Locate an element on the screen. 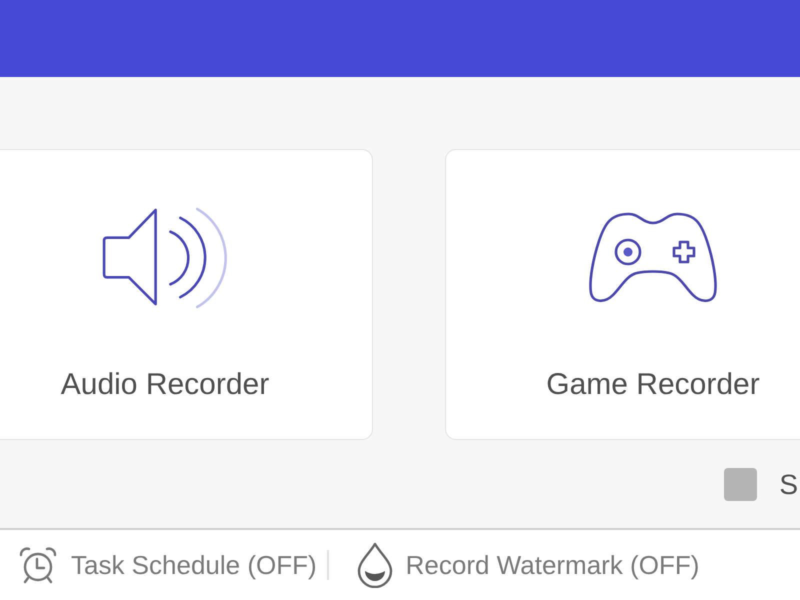 The width and height of the screenshot is (800, 600). game-controller-icon is located at coordinates (653, 258).